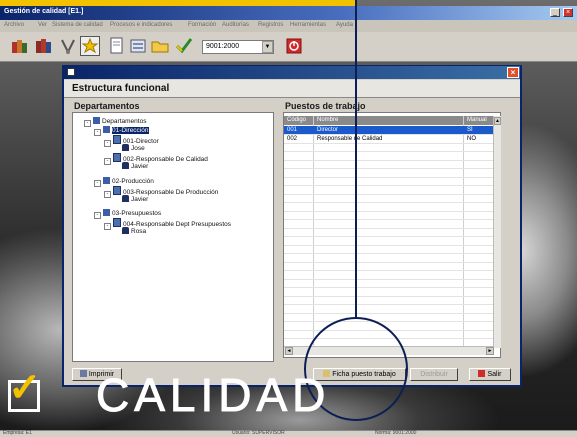 This screenshot has height=437, width=577. I want to click on app-title: Gestión de calidad [E1.], so click(44, 11).